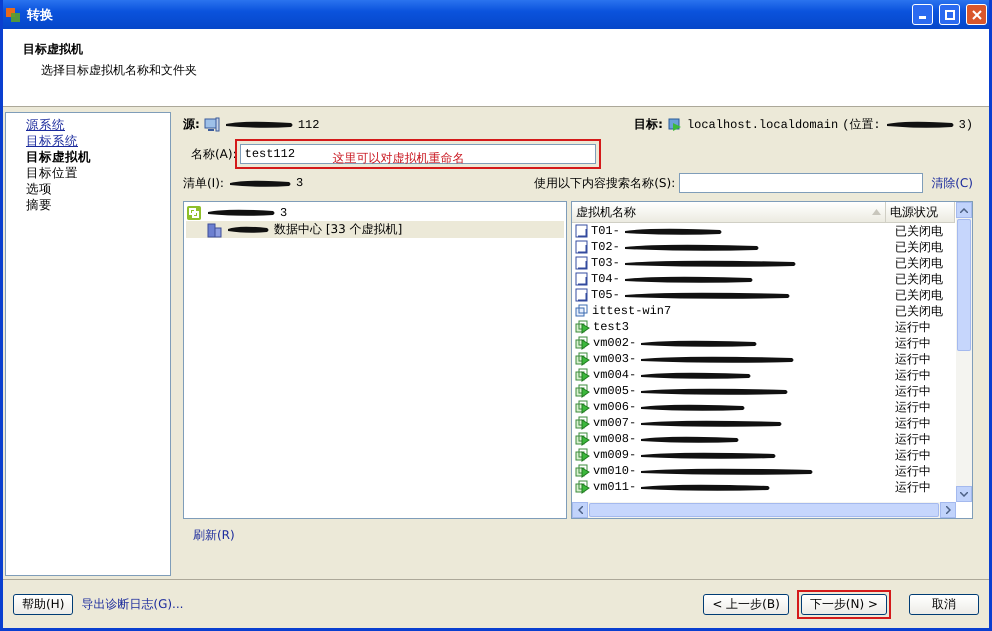 This screenshot has width=992, height=631. I want to click on step-item: 选项, so click(39, 189).